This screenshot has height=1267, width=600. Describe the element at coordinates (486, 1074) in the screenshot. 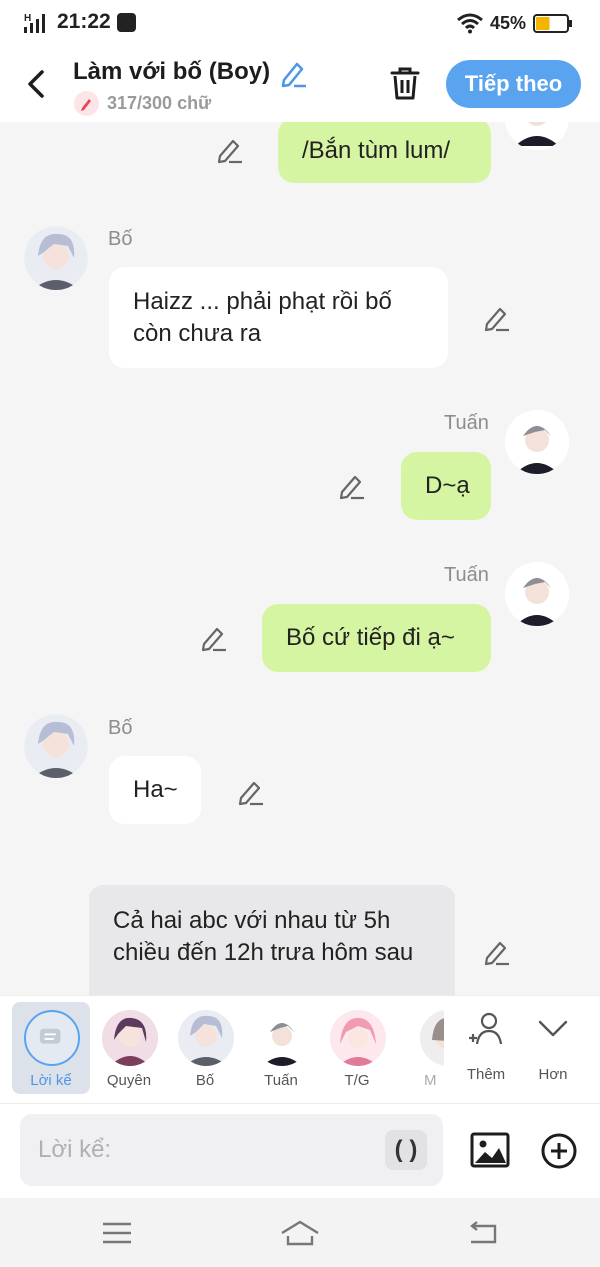

I see `tool-label: Thêm` at that location.